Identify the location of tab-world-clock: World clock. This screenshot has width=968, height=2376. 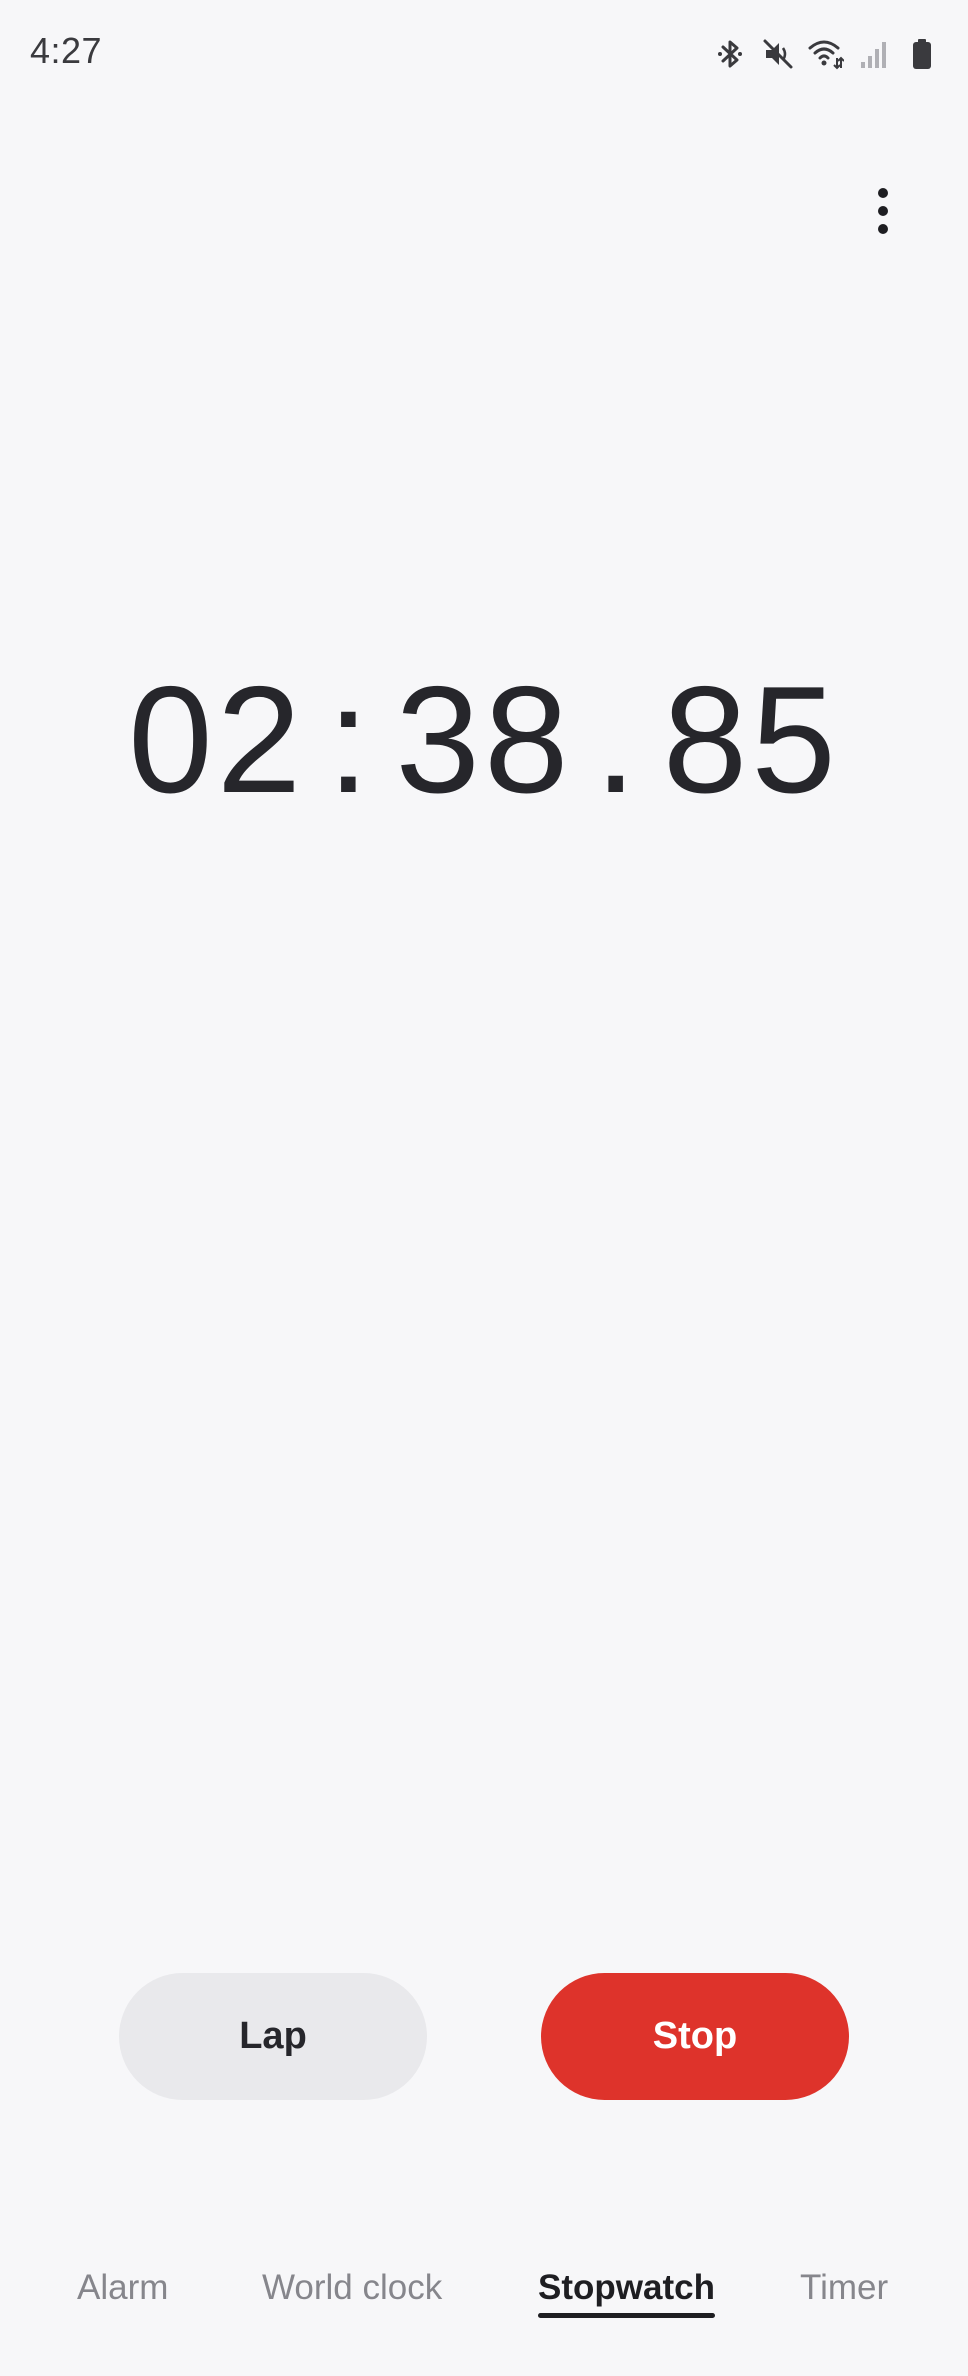
(352, 2288).